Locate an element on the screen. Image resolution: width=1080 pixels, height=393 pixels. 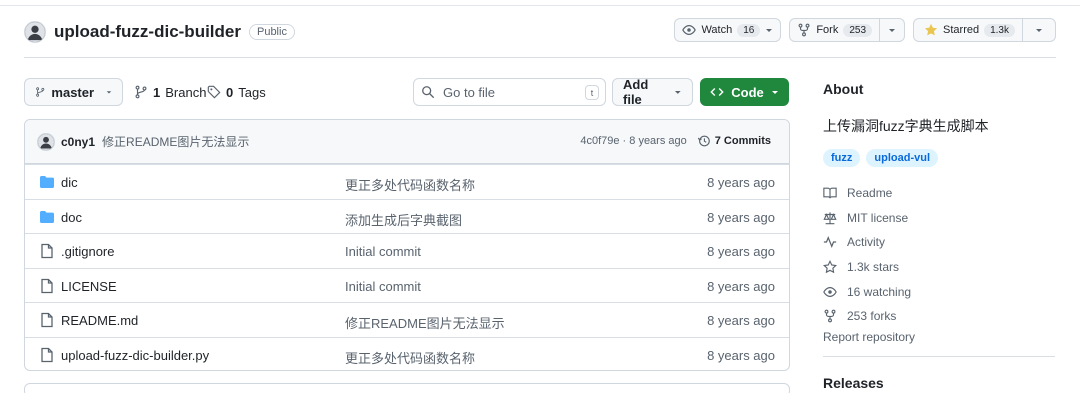
readme-box is located at coordinates (407, 388).